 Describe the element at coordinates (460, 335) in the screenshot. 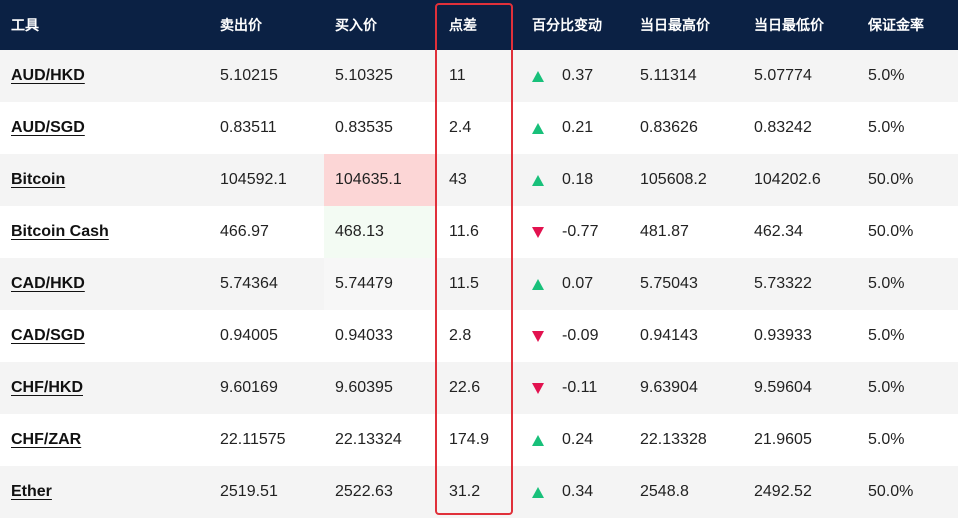

I see `spread-value: 2.8` at that location.